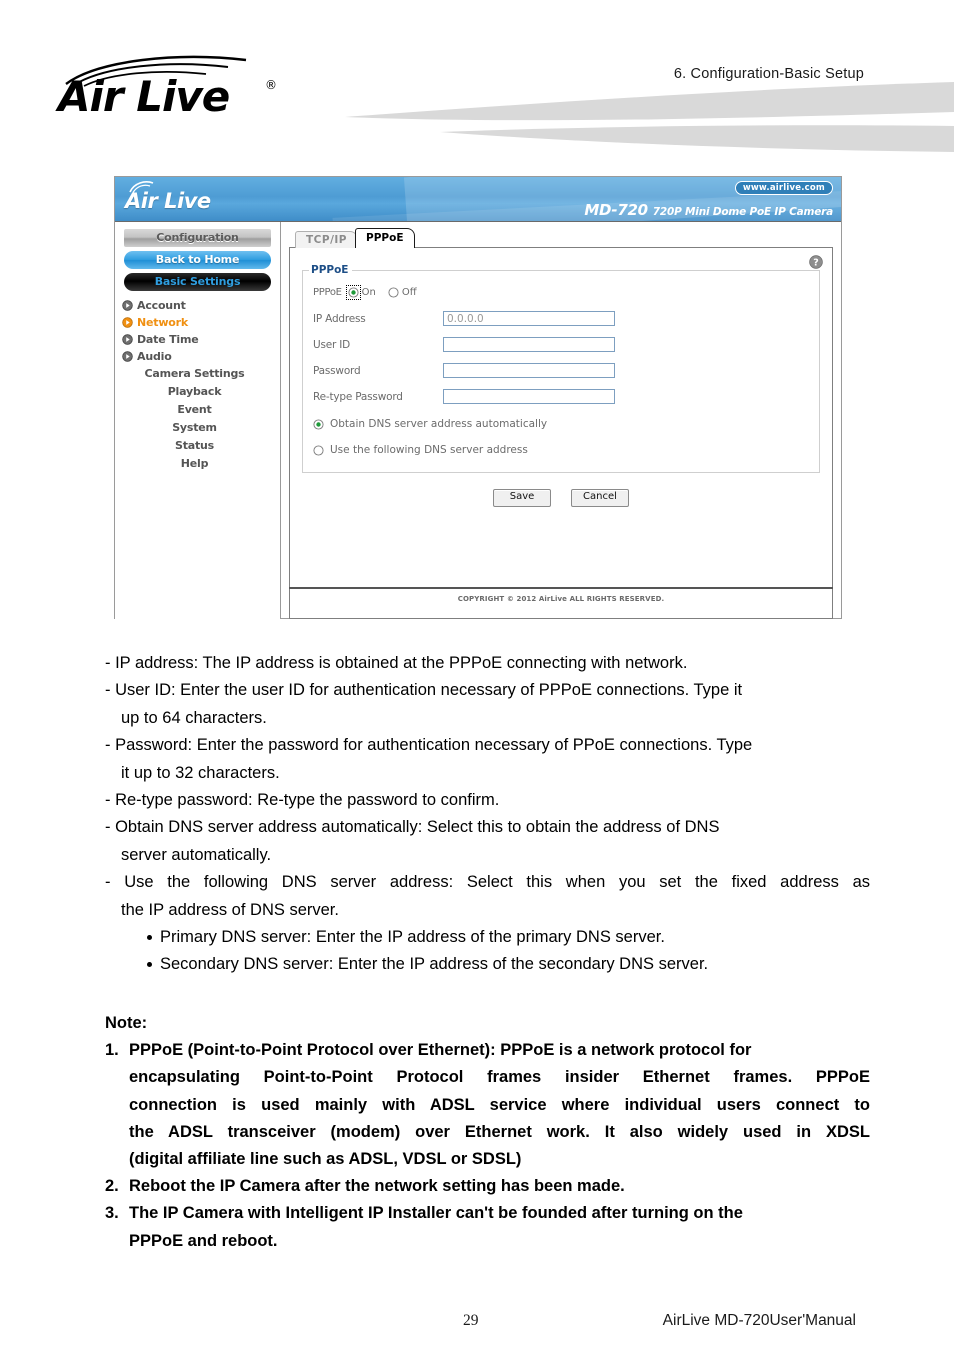  What do you see at coordinates (616, 210) in the screenshot?
I see `camera-model-name: MD-720` at bounding box center [616, 210].